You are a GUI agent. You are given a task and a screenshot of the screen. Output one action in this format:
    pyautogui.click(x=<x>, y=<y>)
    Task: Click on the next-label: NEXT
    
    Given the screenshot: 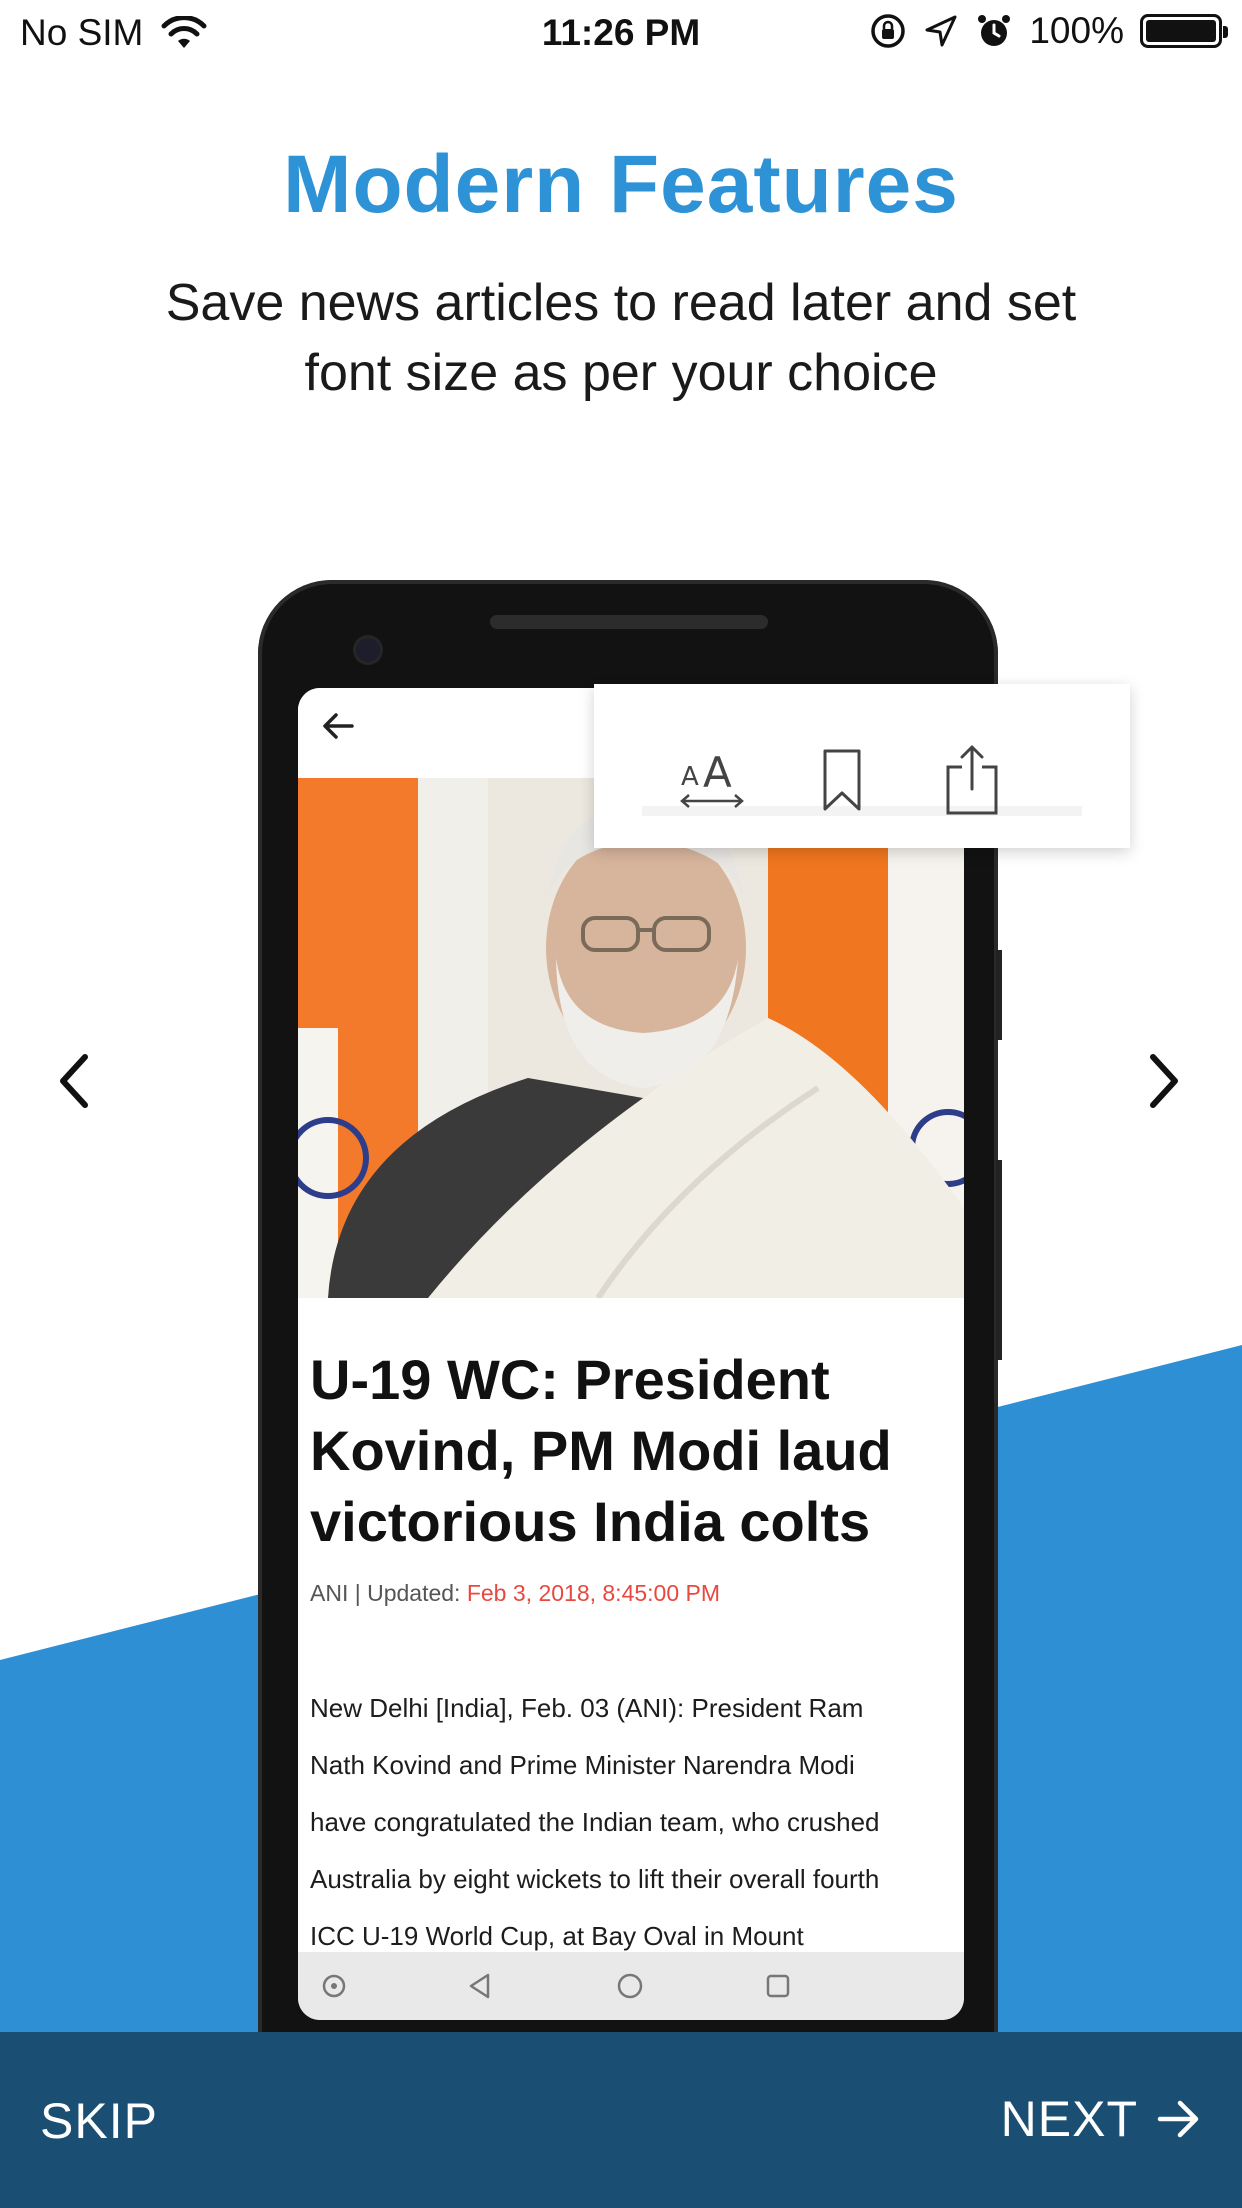 What is the action you would take?
    pyautogui.click(x=1069, y=2119)
    